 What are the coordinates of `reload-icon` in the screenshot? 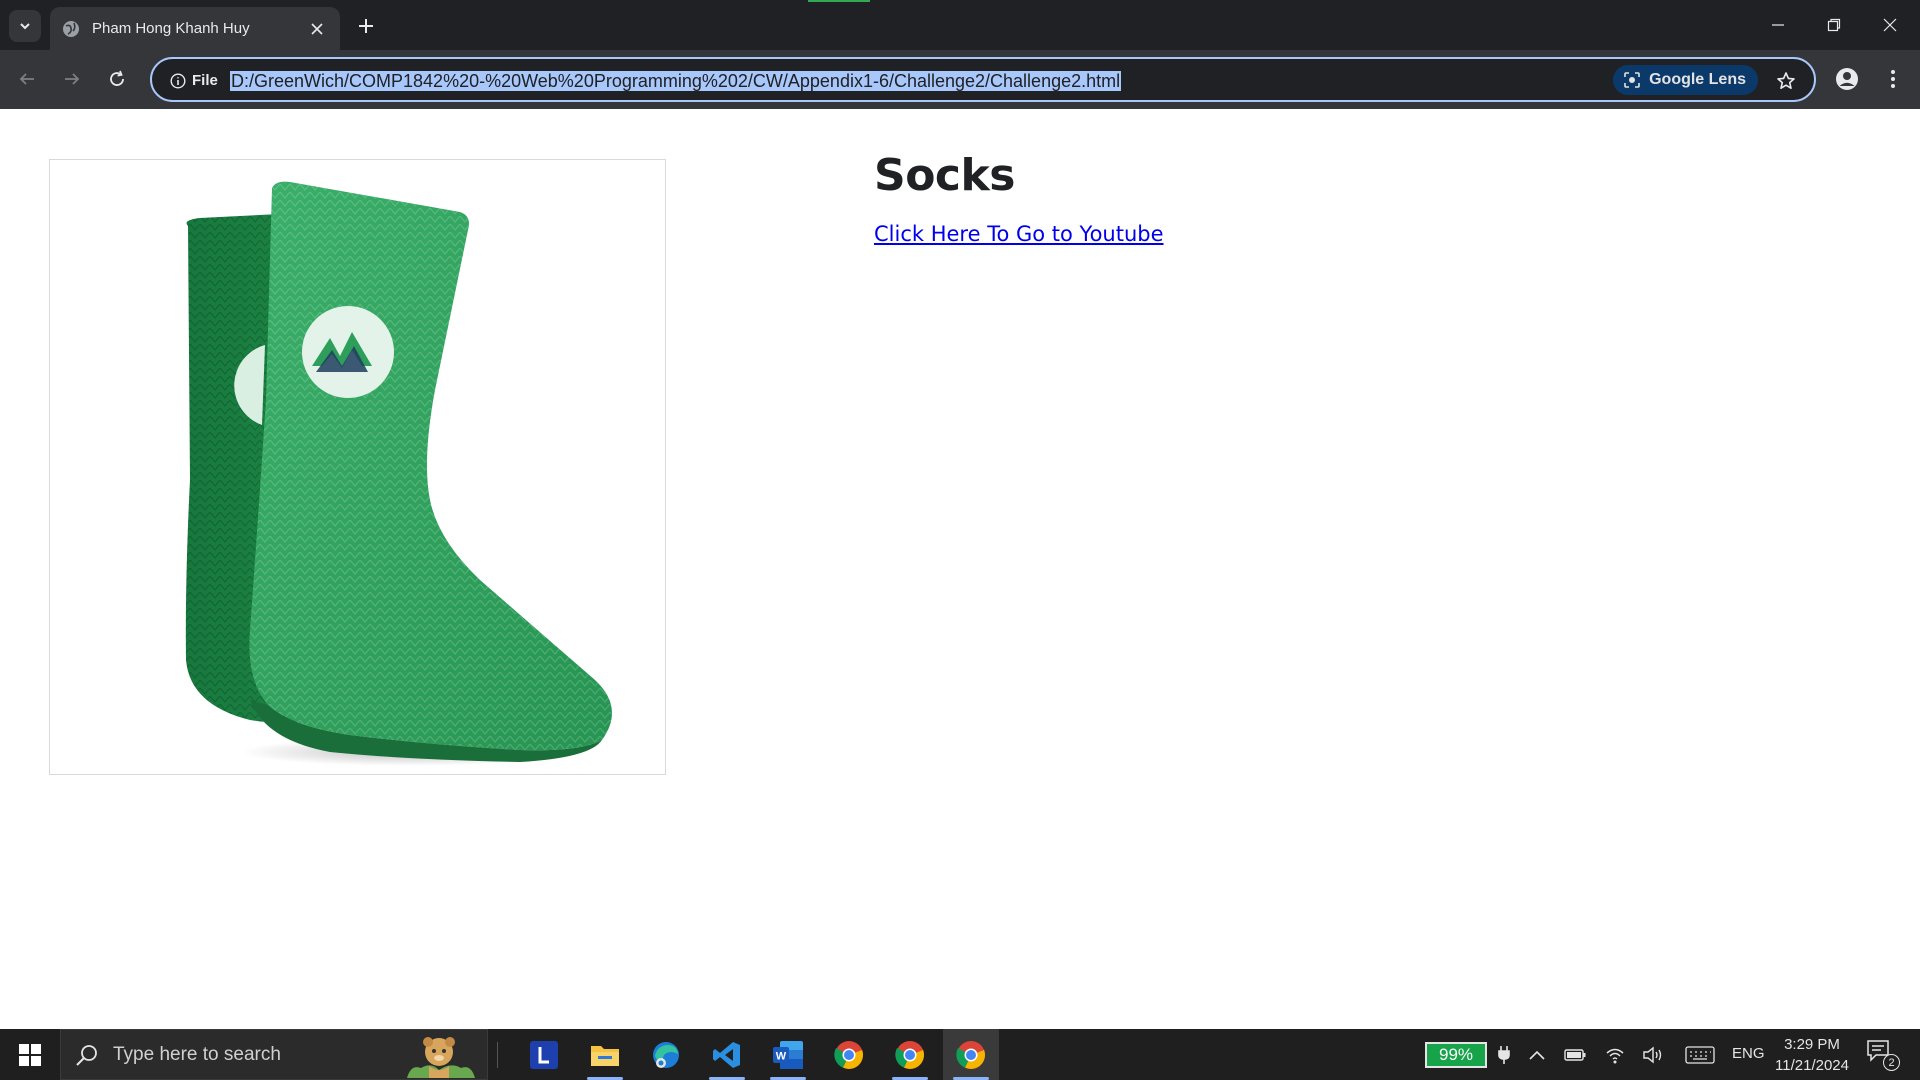 It's located at (117, 78).